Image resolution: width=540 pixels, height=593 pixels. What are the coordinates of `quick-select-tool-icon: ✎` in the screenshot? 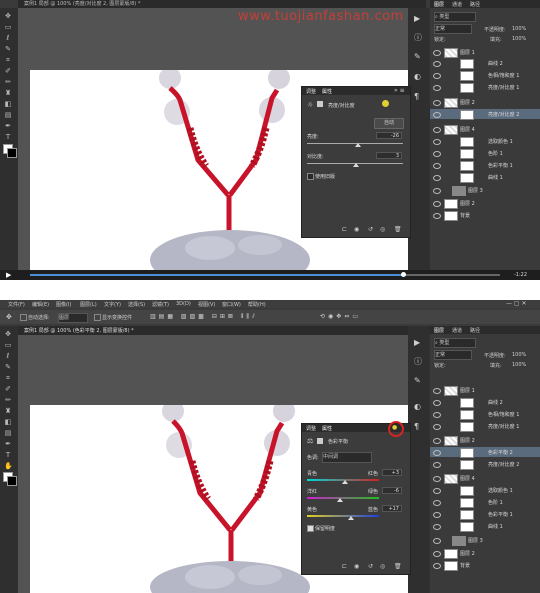 It's located at (8, 367).